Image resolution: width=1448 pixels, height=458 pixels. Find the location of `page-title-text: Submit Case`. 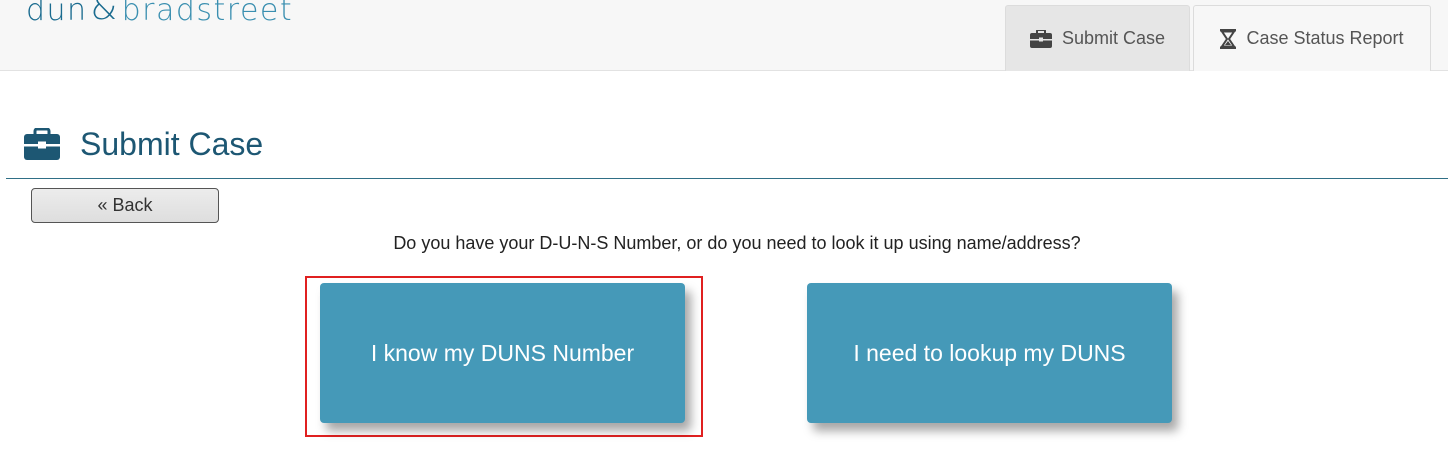

page-title-text: Submit Case is located at coordinates (172, 143).